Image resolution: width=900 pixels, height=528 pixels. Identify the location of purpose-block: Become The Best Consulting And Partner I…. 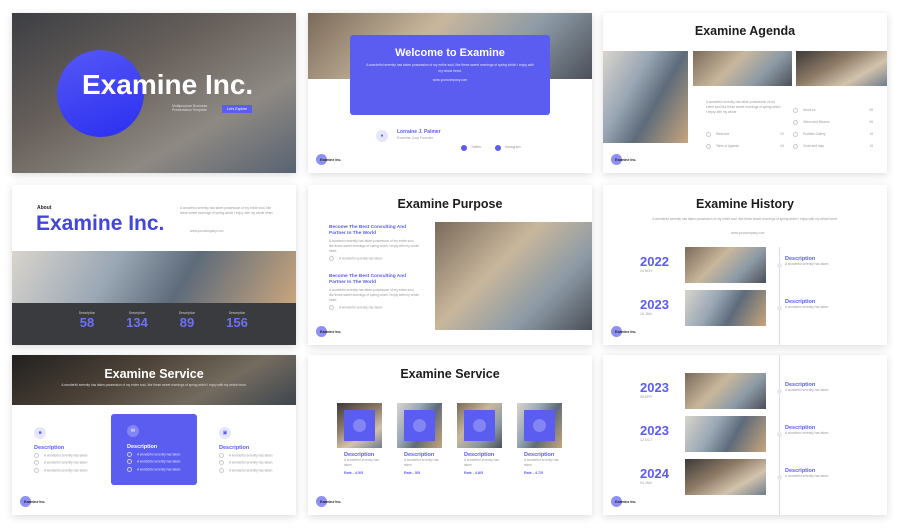
(374, 292).